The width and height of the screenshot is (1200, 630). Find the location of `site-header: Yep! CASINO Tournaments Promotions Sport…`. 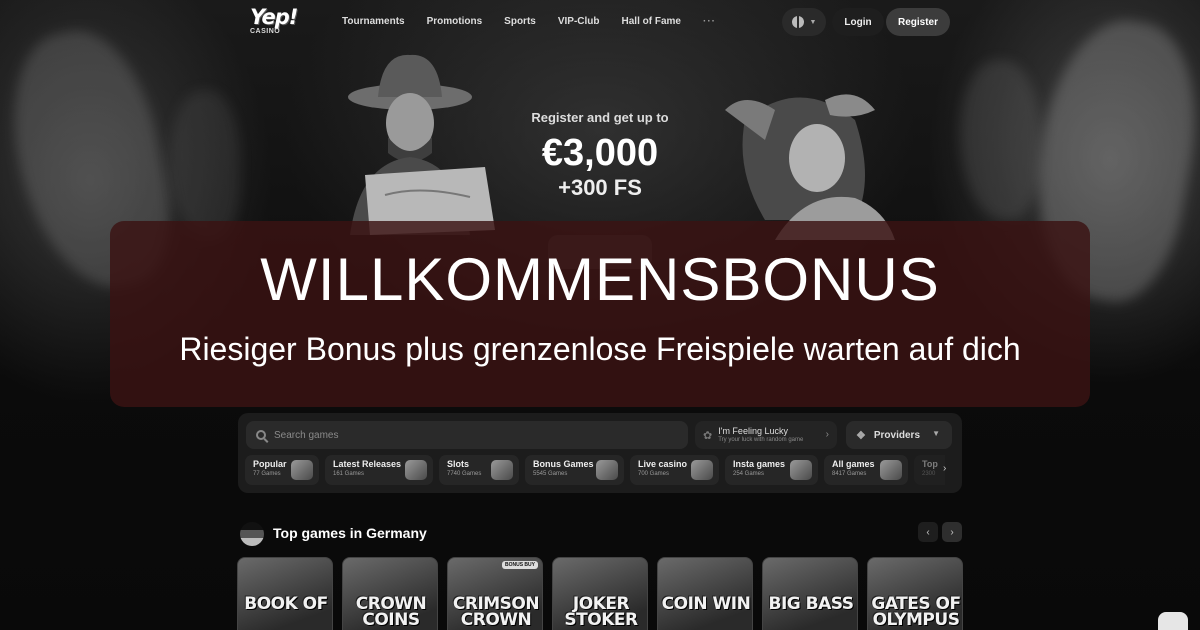

site-header: Yep! CASINO Tournaments Promotions Sport… is located at coordinates (600, 22).